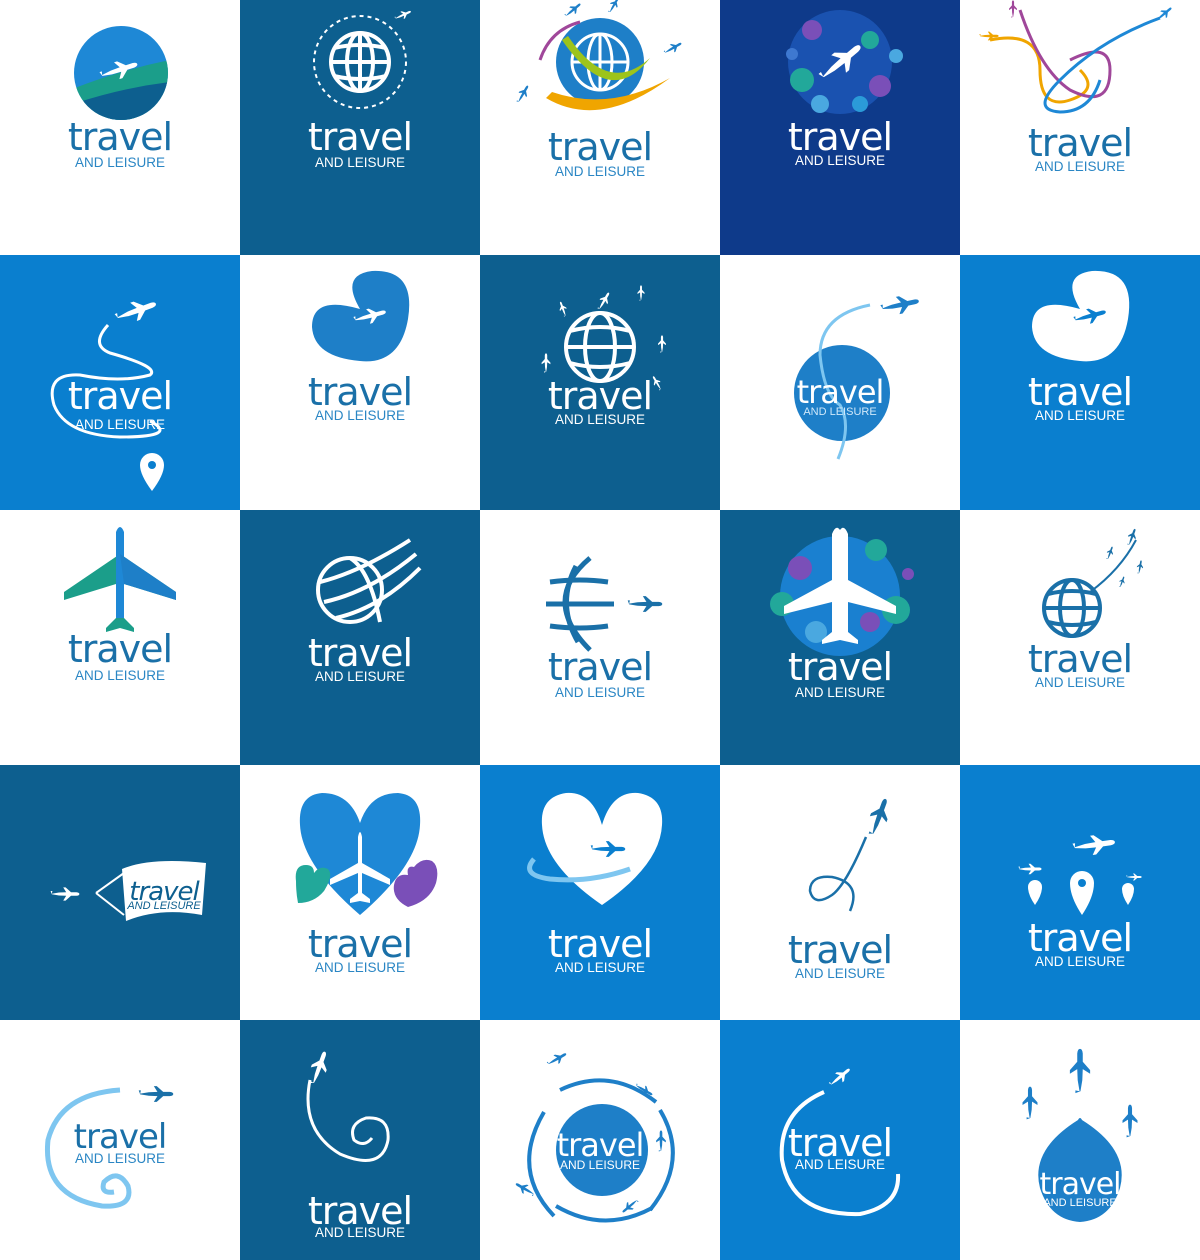  I want to click on logo-tile-22: travel AND LEISURE, so click(360, 1140).